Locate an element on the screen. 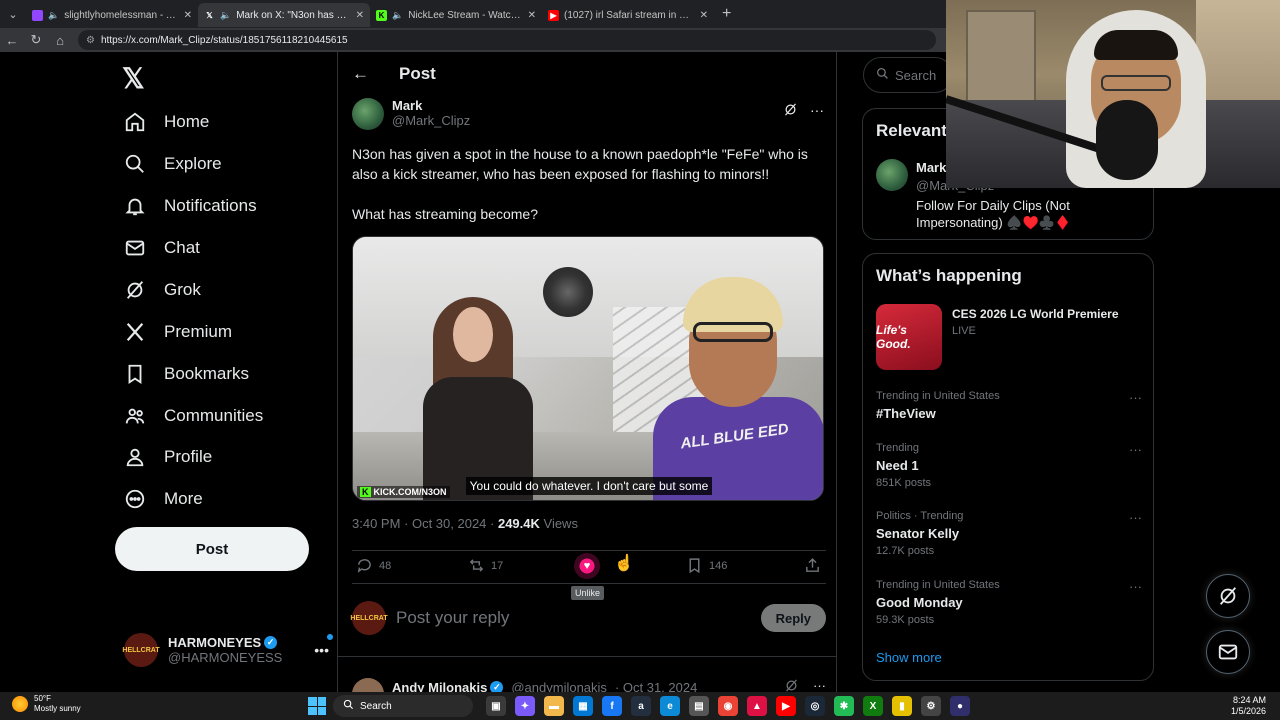 The image size is (1280, 720). nav-item-home: Home is located at coordinates (166, 122).